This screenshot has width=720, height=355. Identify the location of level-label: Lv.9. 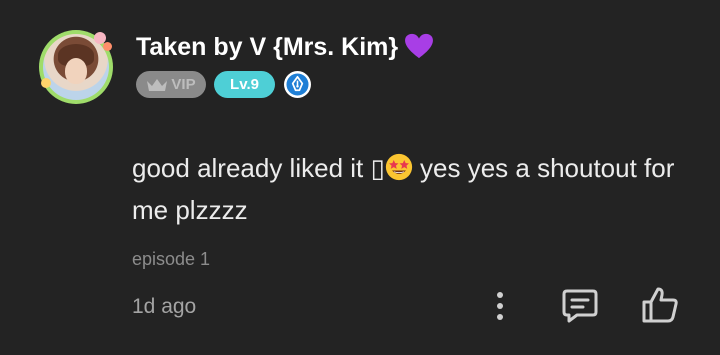
(244, 84).